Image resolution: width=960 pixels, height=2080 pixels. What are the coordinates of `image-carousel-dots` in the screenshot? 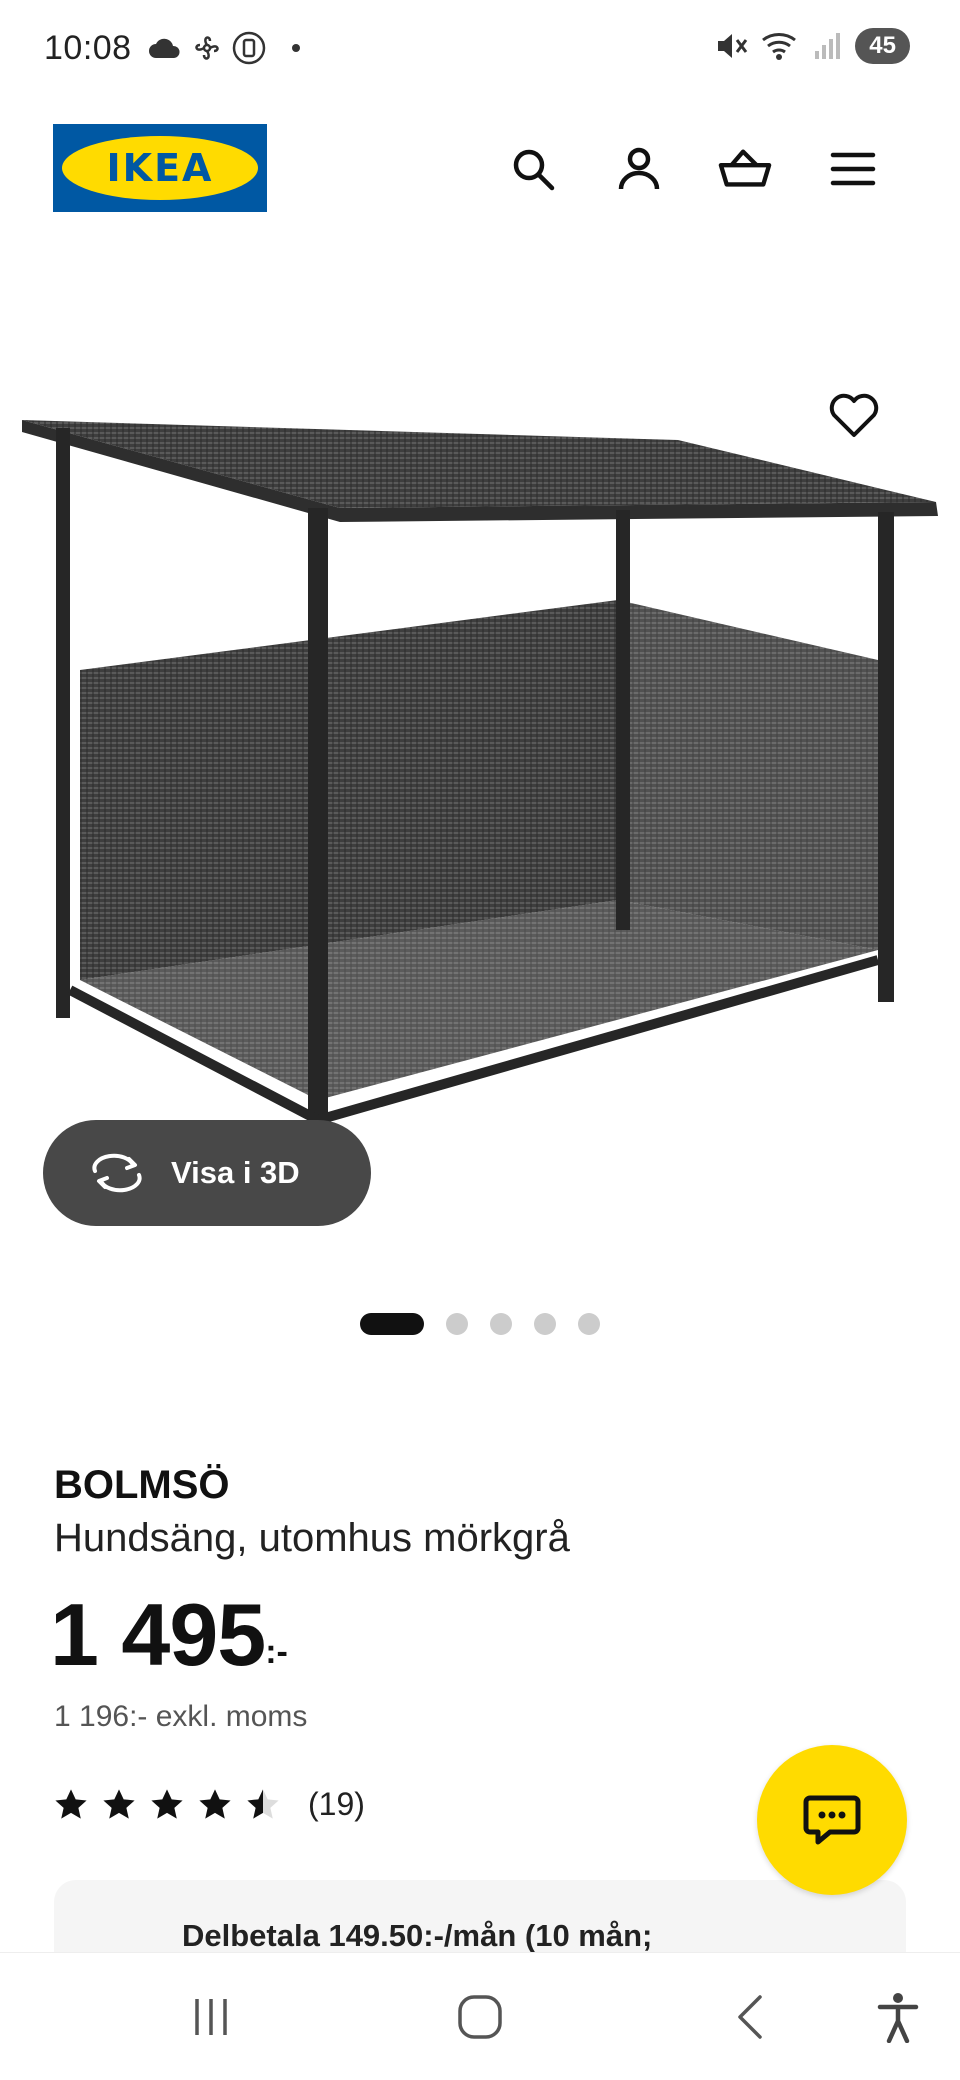 It's located at (480, 1324).